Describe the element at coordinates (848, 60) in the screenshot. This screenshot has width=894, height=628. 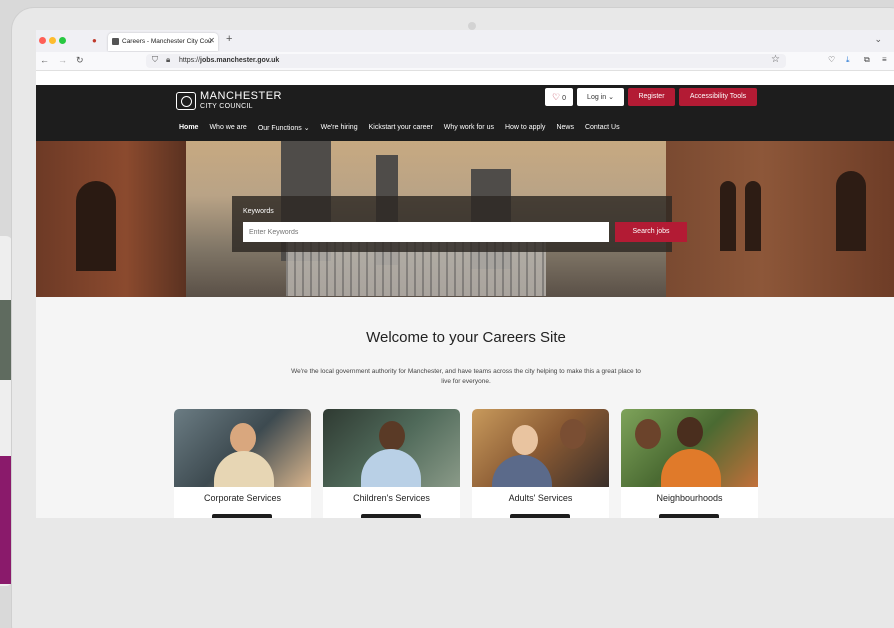
I see `download-icon: ⤓` at that location.